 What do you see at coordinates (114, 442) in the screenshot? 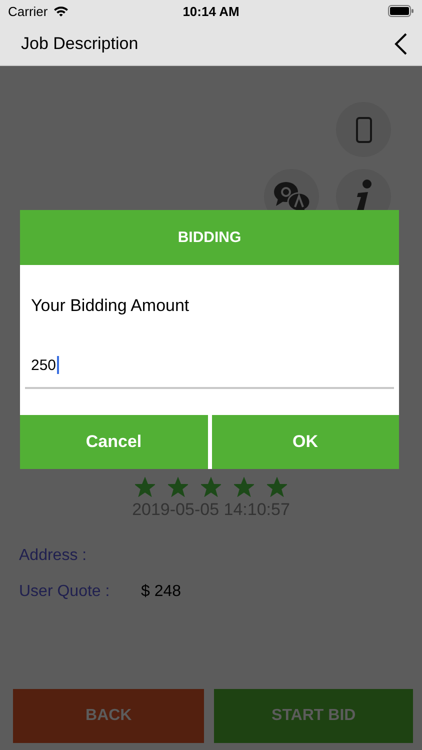
I see `dialog-button: Cancel` at bounding box center [114, 442].